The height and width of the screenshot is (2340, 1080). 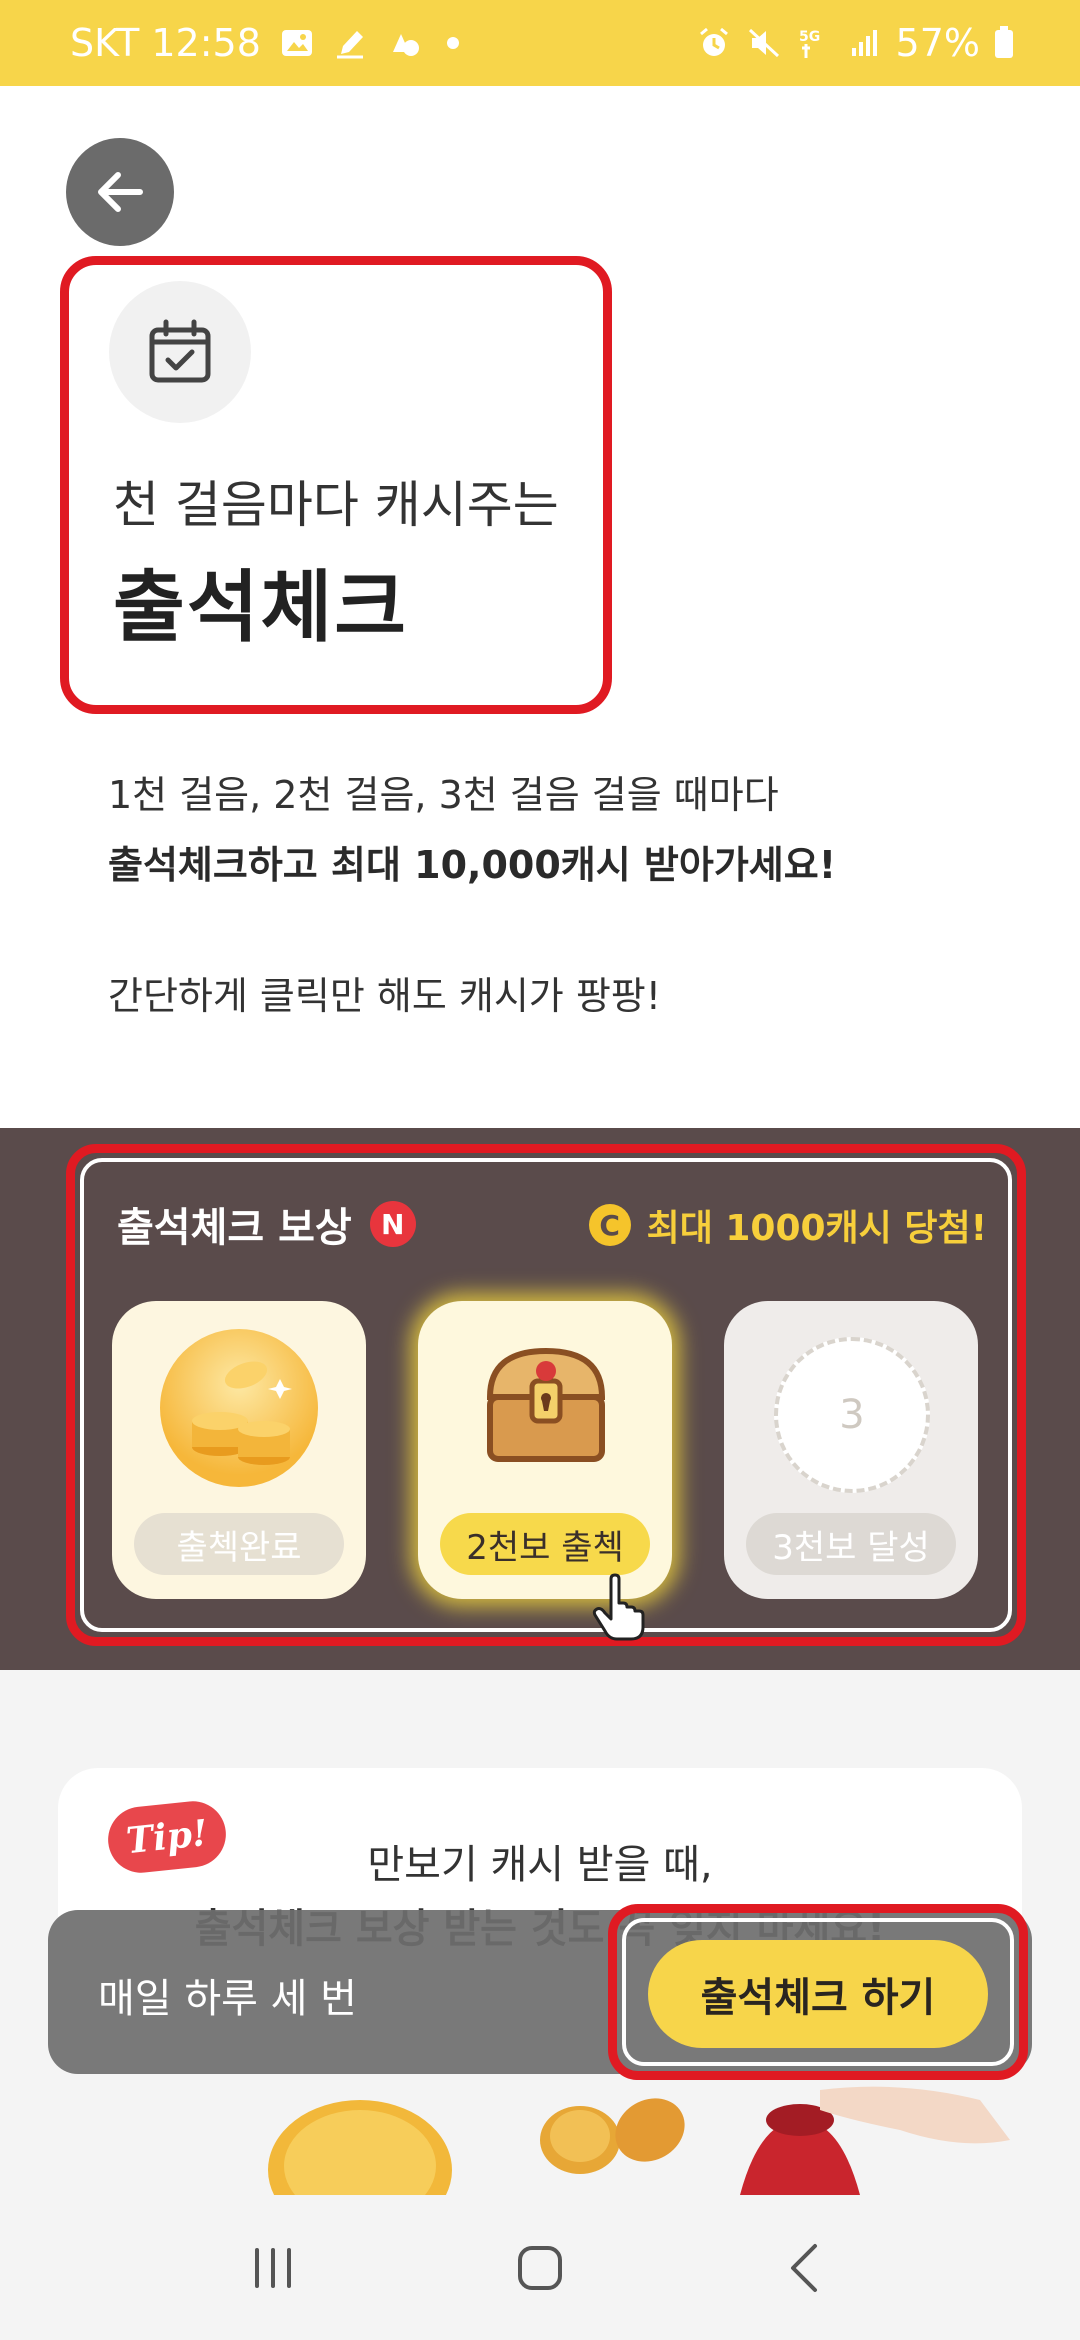 I want to click on bottom-bar-text: 매일 하루 세 번, so click(x=227, y=1999).